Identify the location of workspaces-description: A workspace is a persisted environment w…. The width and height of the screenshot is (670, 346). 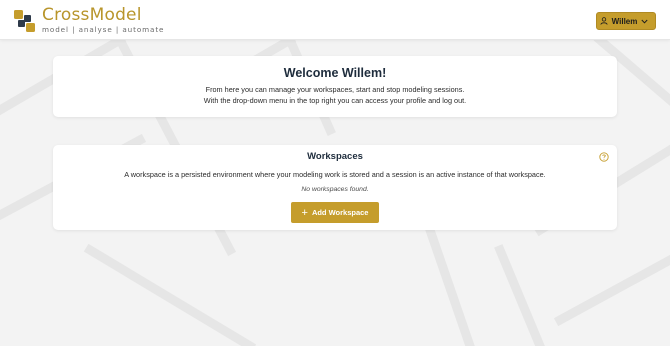
(335, 174).